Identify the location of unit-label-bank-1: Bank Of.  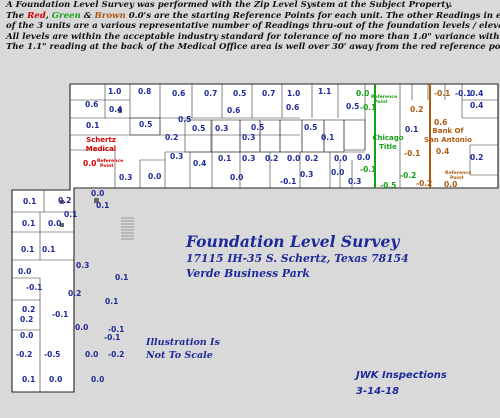
(448, 131).